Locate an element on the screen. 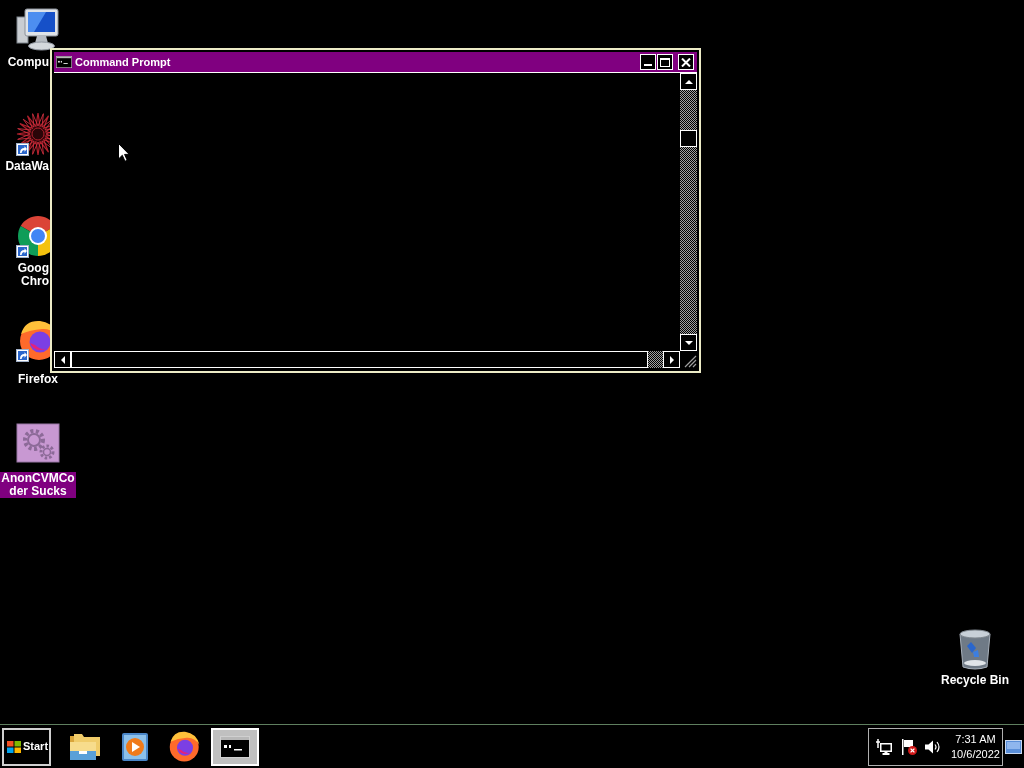 Image resolution: width=1024 pixels, height=768 pixels. close-button is located at coordinates (686, 62).